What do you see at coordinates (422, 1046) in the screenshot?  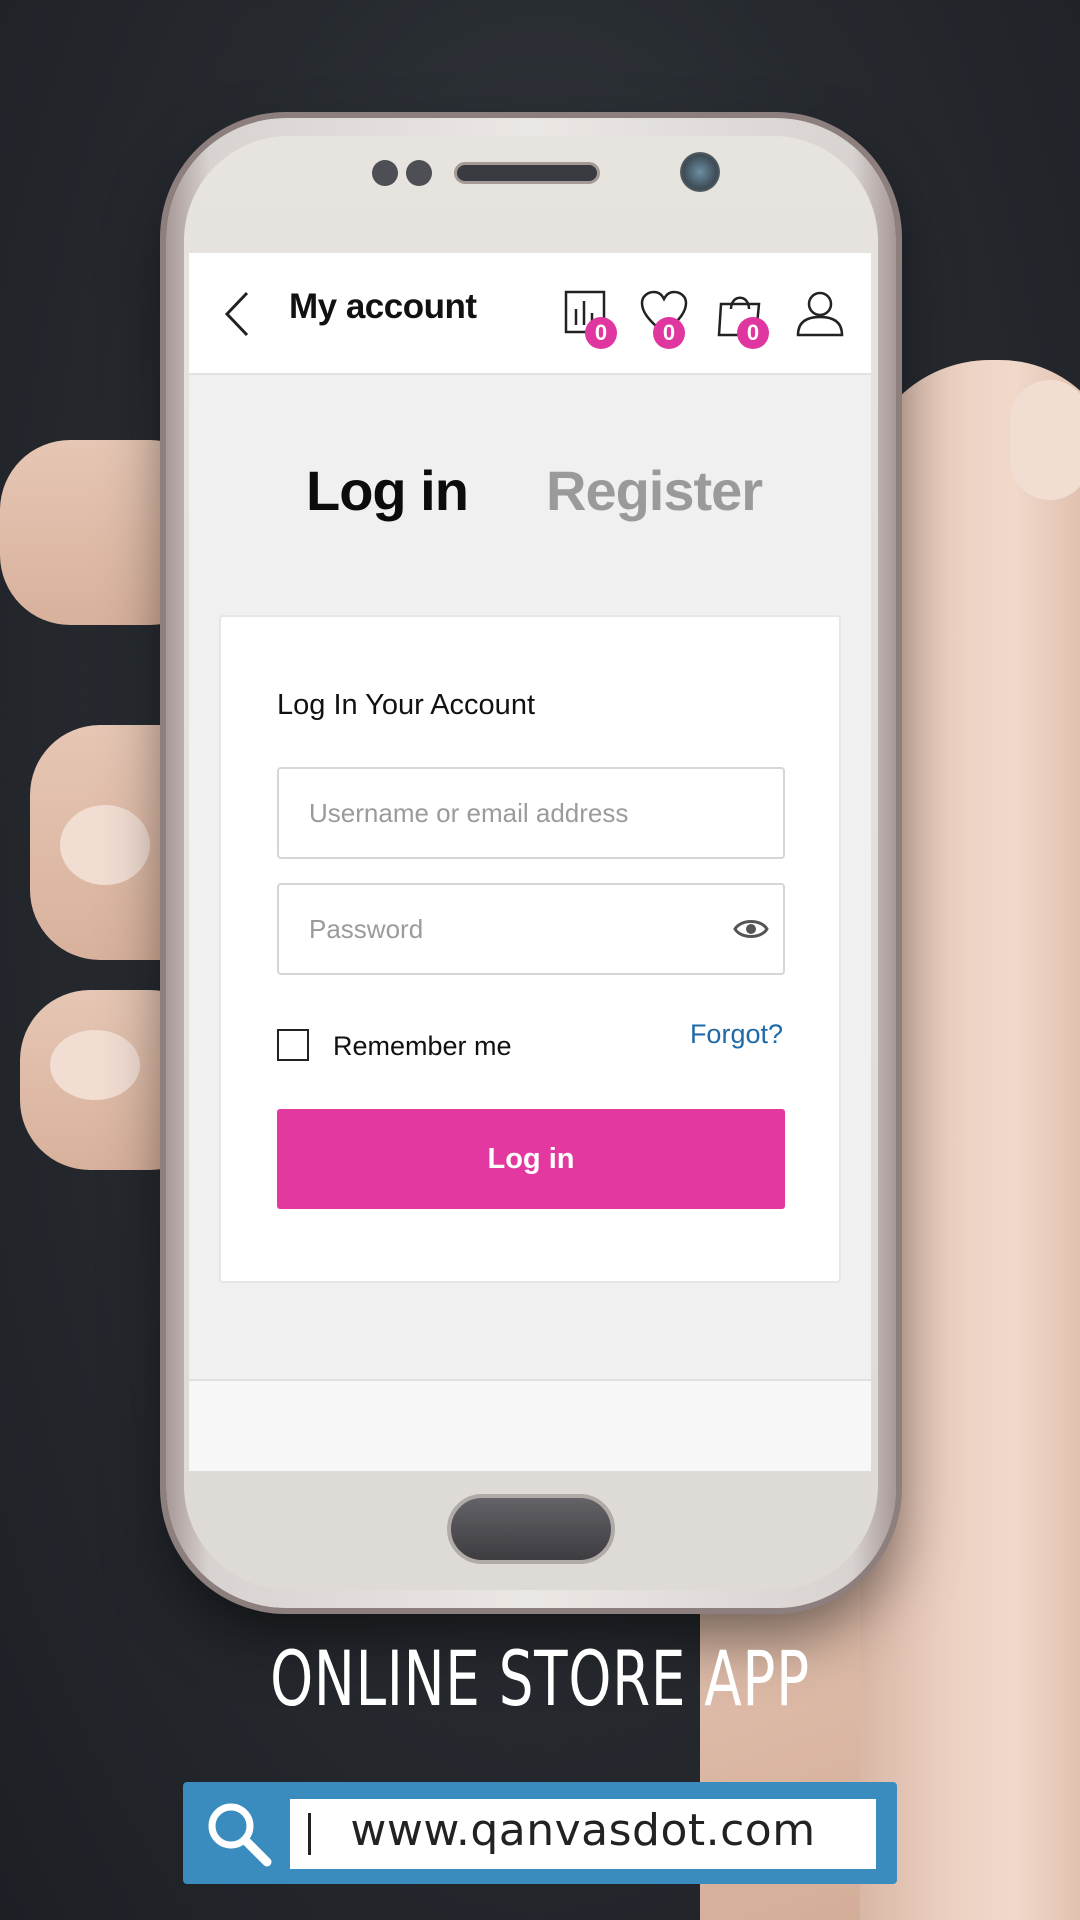 I see `remember-me-label: Remember me` at bounding box center [422, 1046].